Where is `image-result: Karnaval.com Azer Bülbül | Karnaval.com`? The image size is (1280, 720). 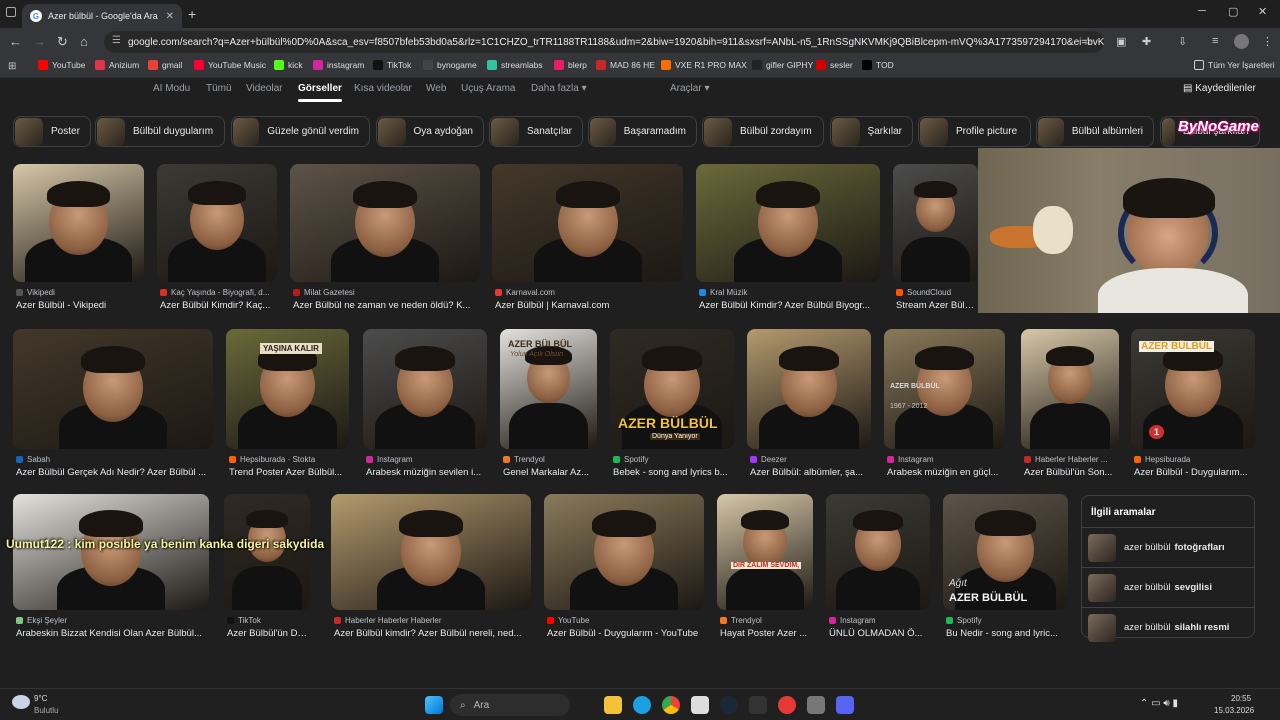 image-result: Karnaval.com Azer Bülbül | Karnaval.com is located at coordinates (587, 240).